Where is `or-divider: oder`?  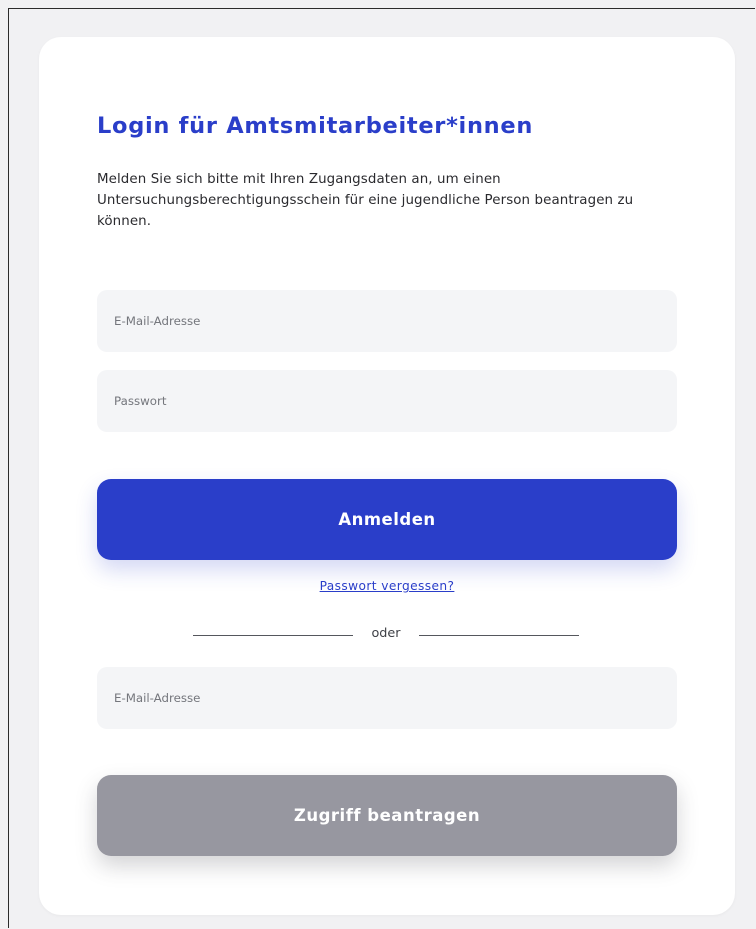
or-divider: oder is located at coordinates (386, 635).